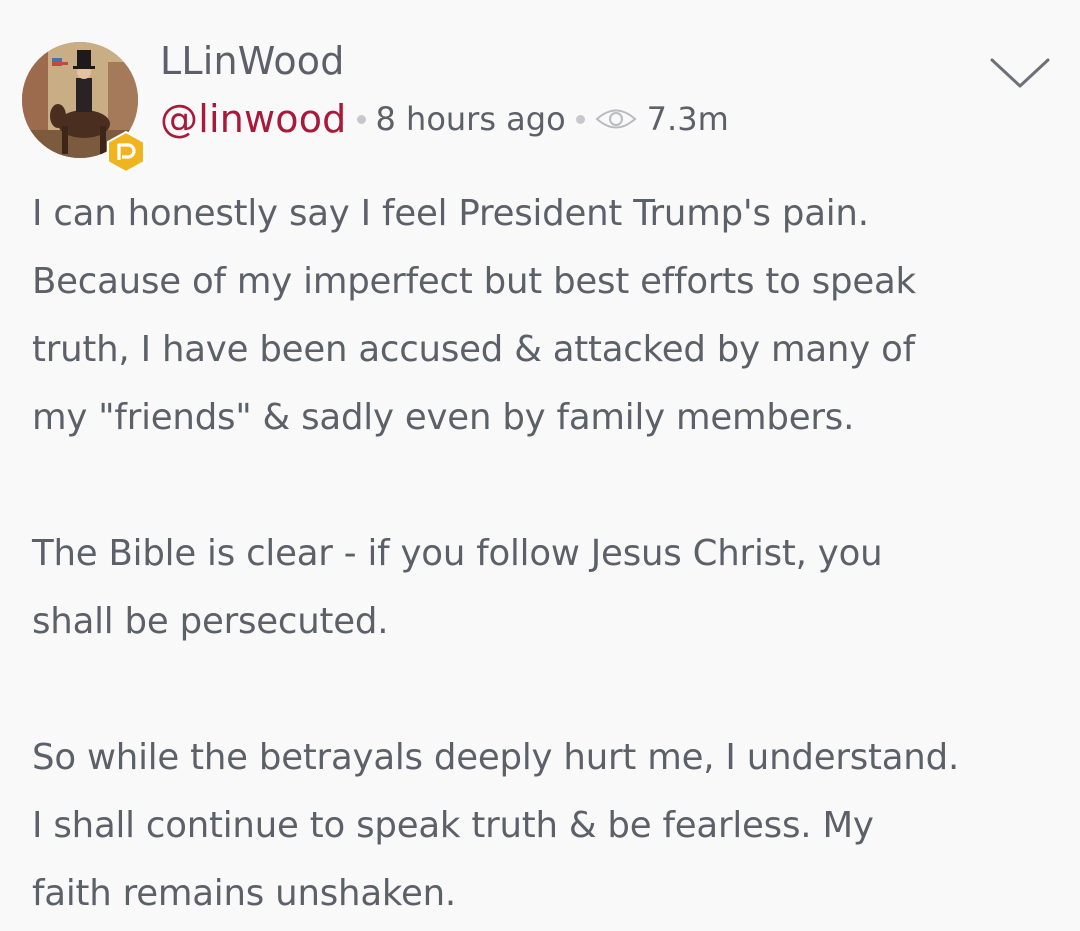  I want to click on post-meta: @linwood 8 hours ago 7.3m, so click(444, 119).